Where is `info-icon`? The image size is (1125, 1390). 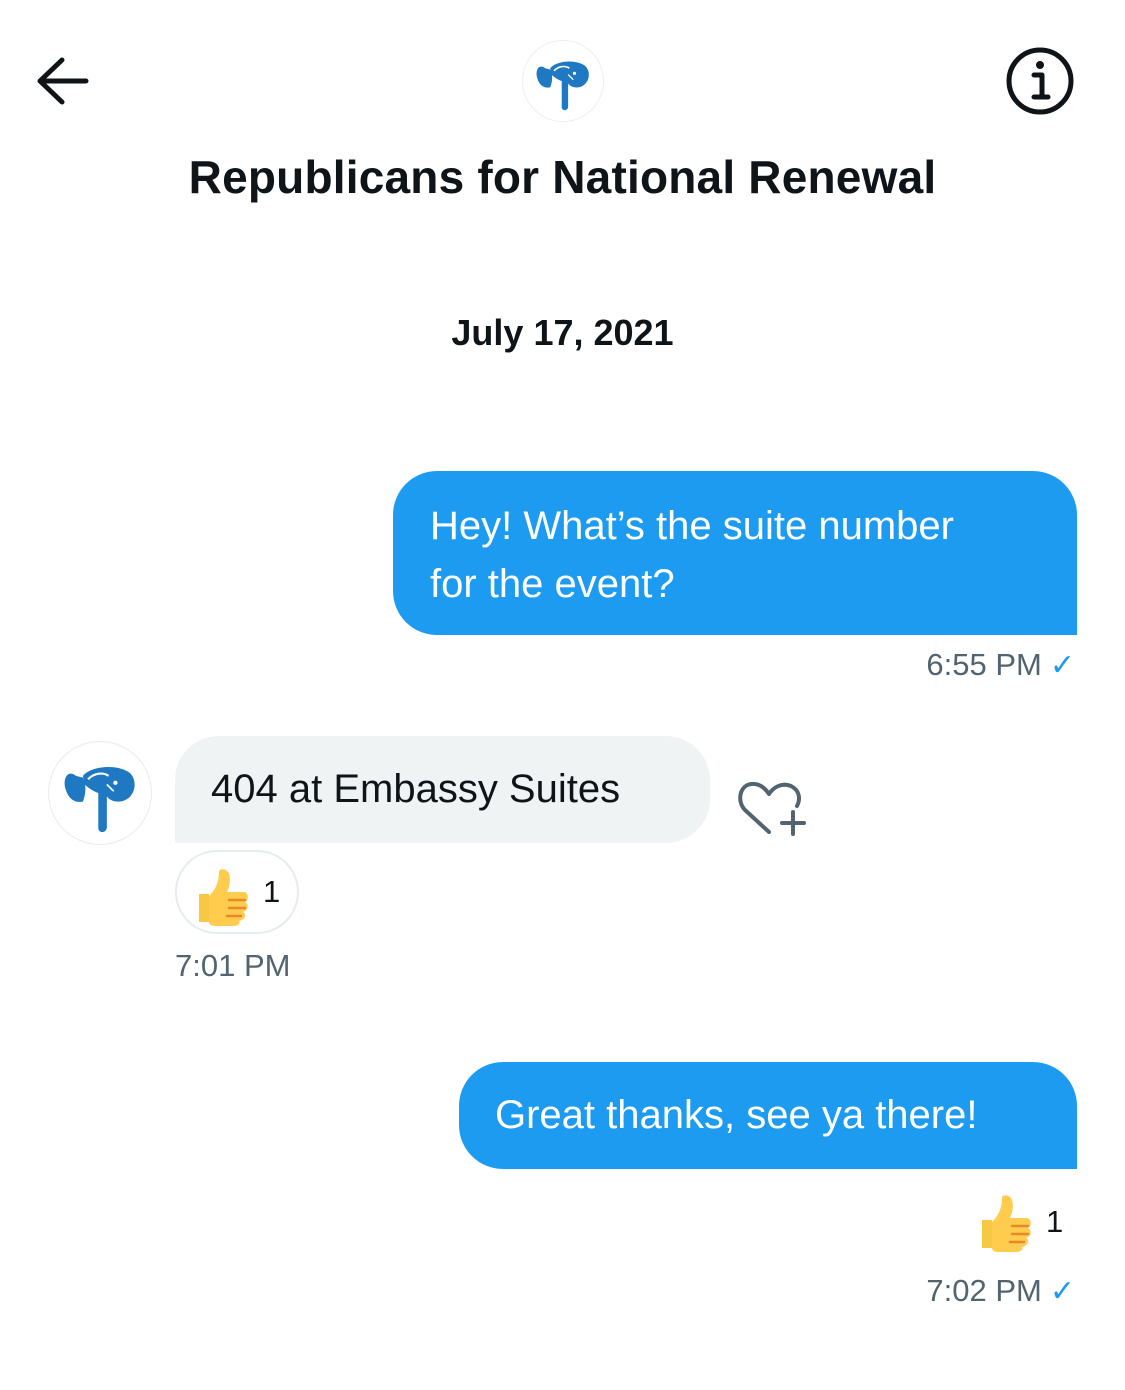 info-icon is located at coordinates (1040, 81).